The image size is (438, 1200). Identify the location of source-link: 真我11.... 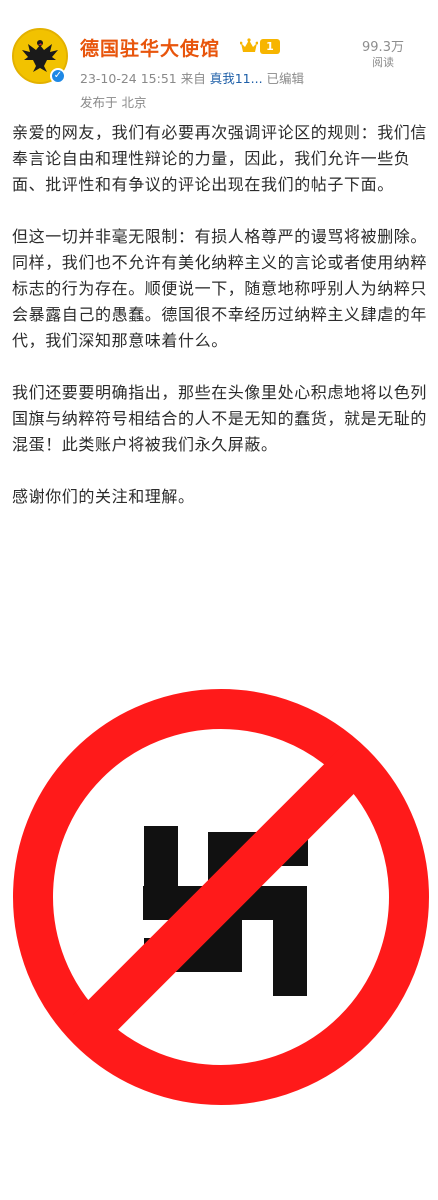
(236, 78).